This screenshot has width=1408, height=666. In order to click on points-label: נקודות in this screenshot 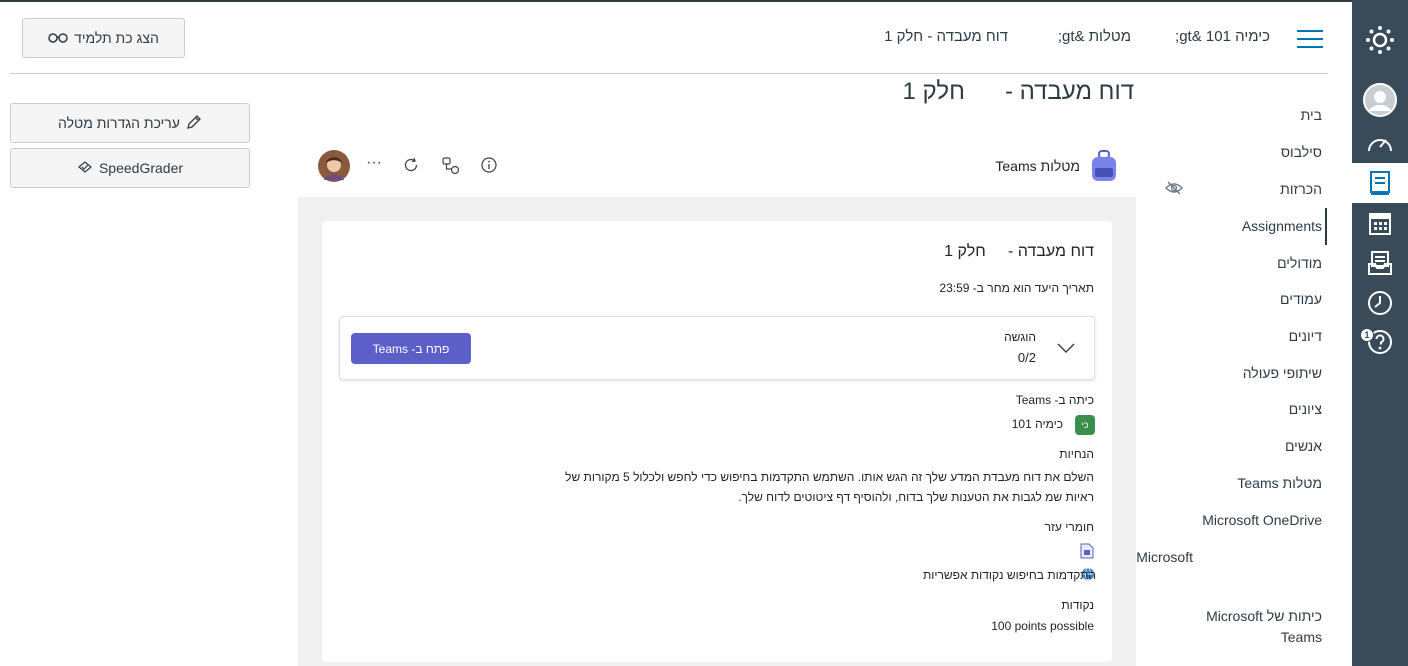, I will do `click(1077, 605)`.